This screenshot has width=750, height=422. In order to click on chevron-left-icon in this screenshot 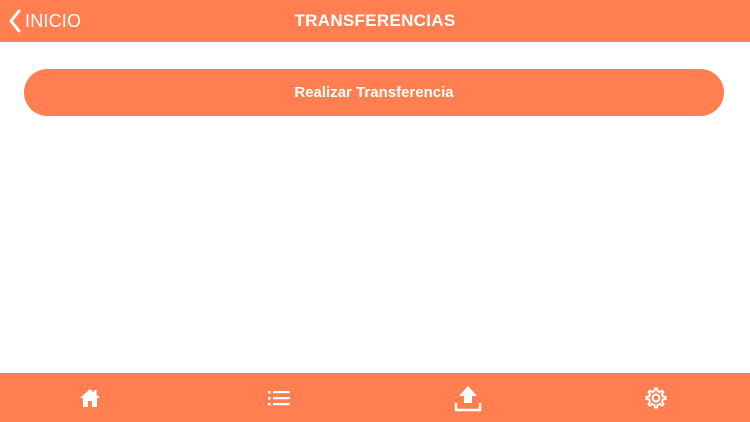, I will do `click(15, 21)`.